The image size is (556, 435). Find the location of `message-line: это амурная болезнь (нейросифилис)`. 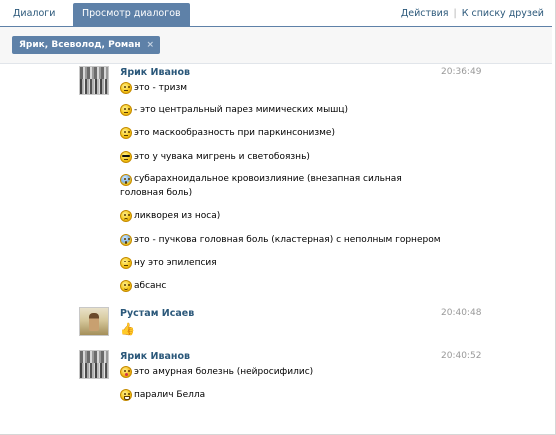

message-line: это амурная болезнь (нейросифилис) is located at coordinates (216, 372).